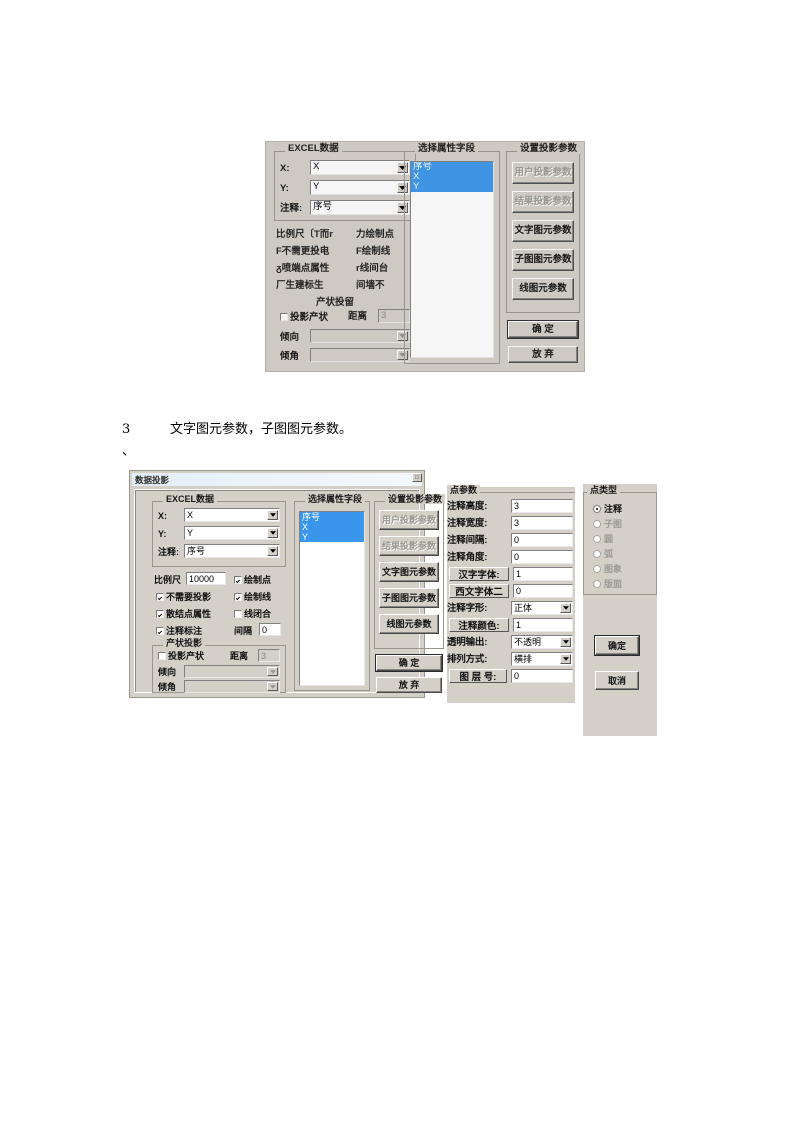  What do you see at coordinates (291, 208) in the screenshot?
I see `annotation-label-top: 注释:` at bounding box center [291, 208].